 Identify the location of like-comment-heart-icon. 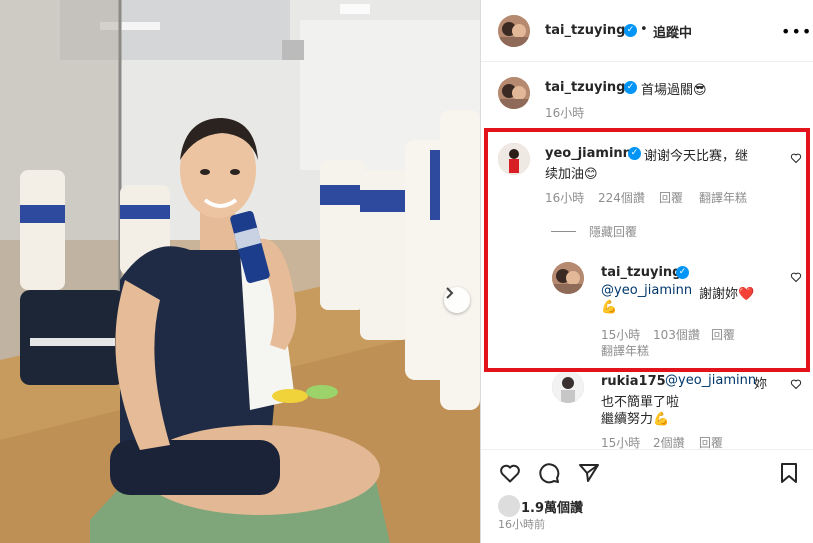
(796, 158).